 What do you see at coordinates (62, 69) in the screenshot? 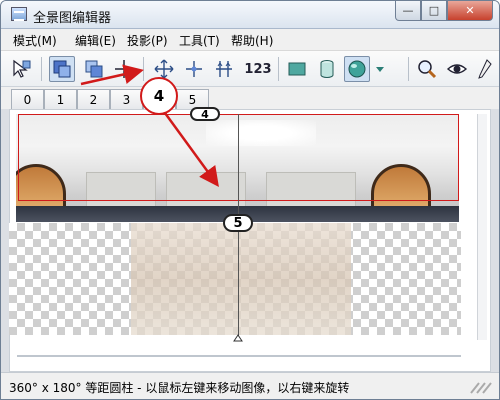
I see `image-layer-icon` at bounding box center [62, 69].